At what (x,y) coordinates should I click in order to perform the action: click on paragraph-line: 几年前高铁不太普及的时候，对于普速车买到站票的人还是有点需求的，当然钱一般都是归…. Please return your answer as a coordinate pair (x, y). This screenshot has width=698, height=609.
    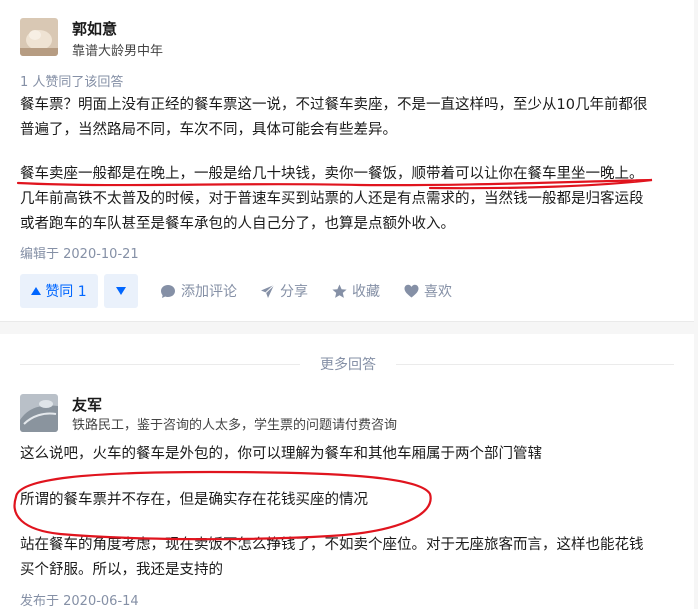
    Looking at the image, I should click on (332, 199).